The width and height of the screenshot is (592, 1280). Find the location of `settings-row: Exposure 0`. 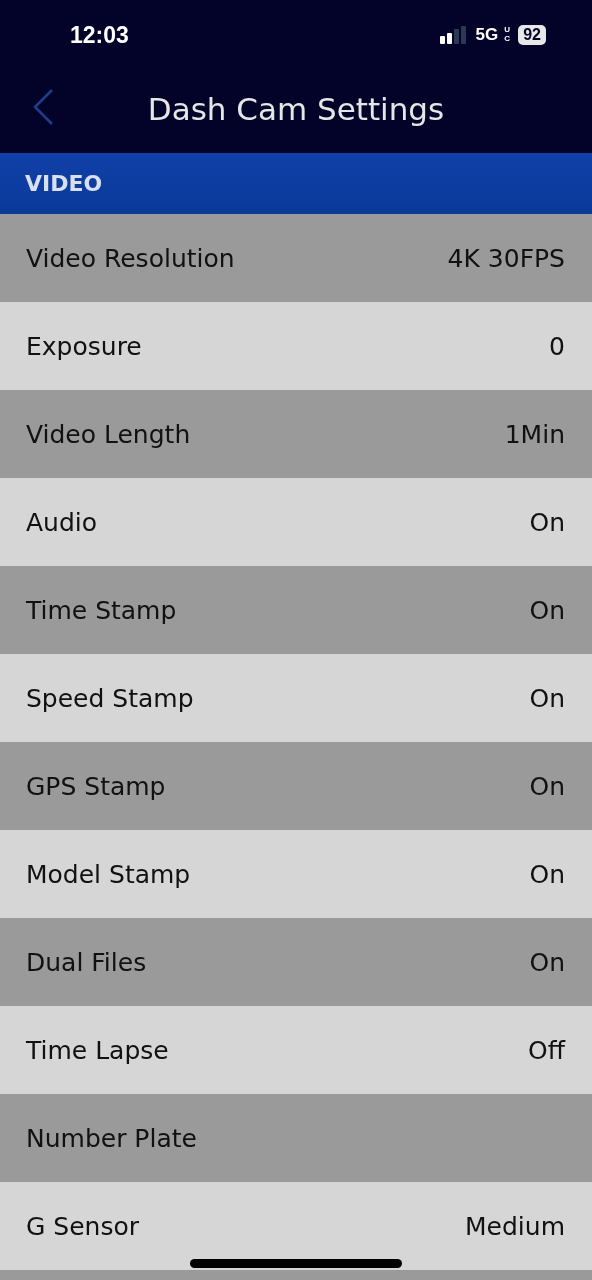

settings-row: Exposure 0 is located at coordinates (296, 346).